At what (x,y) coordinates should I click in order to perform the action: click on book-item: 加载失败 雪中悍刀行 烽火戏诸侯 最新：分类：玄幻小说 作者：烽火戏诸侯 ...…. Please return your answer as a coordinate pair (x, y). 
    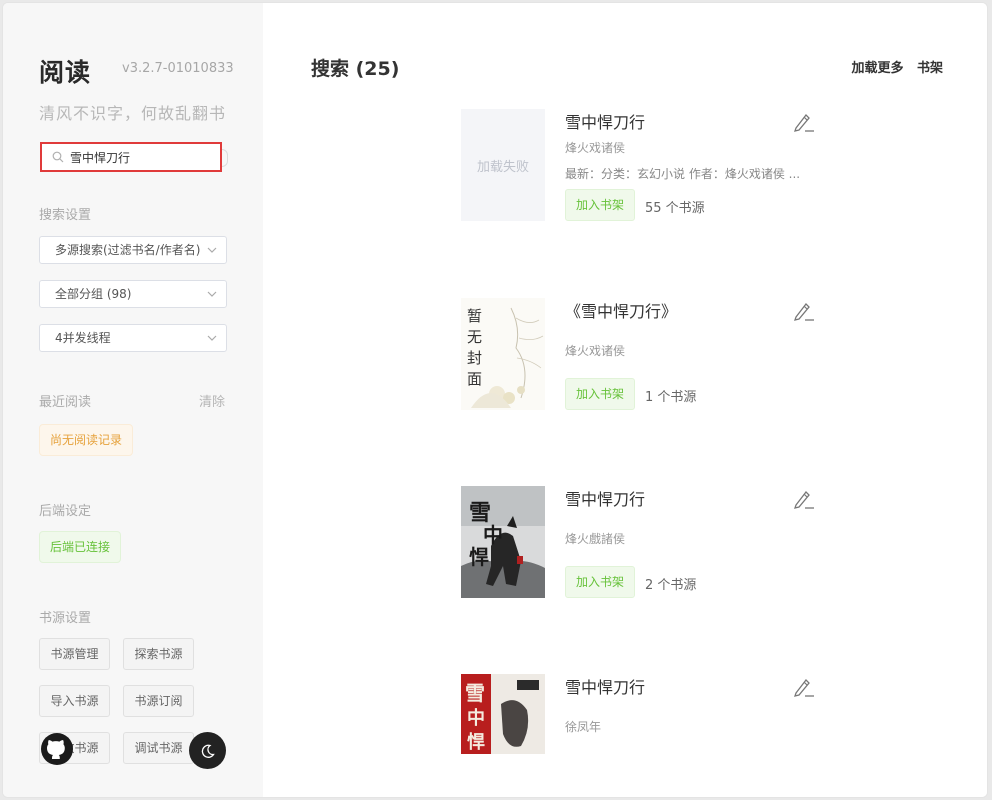
    Looking at the image, I should click on (641, 165).